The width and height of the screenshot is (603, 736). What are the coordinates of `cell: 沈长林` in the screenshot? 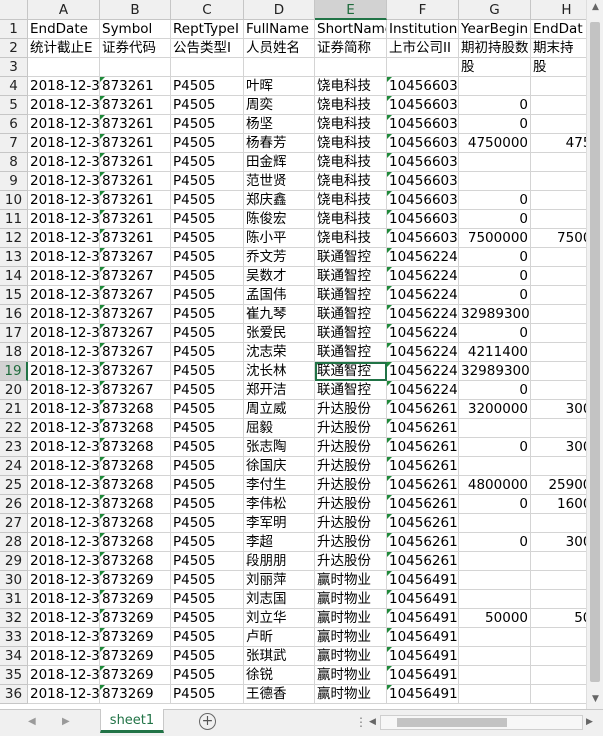 It's located at (279, 371).